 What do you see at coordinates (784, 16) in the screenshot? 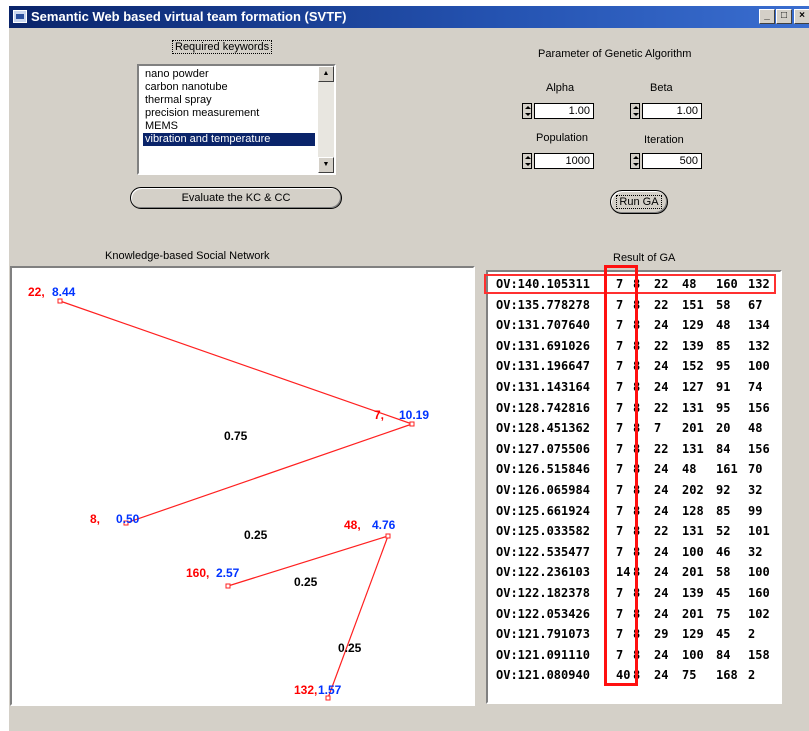
I see `maximize-button: □` at bounding box center [784, 16].